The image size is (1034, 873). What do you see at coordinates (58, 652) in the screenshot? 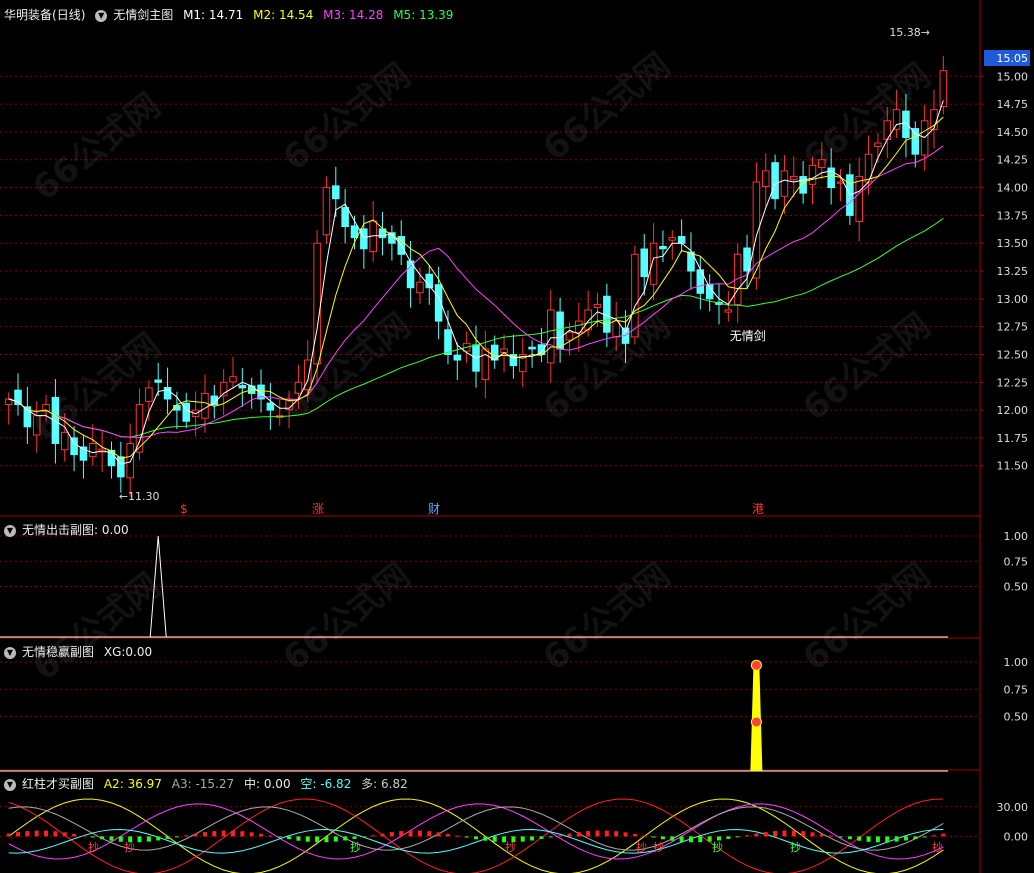
I see `sub2-title: 无情稳赢副图` at bounding box center [58, 652].